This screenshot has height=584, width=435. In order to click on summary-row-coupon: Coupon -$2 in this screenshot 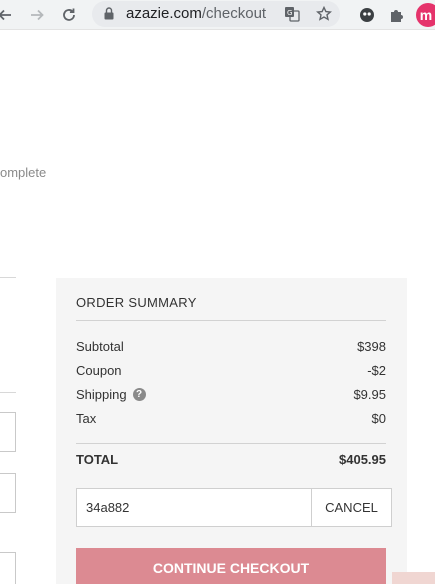, I will do `click(231, 370)`.